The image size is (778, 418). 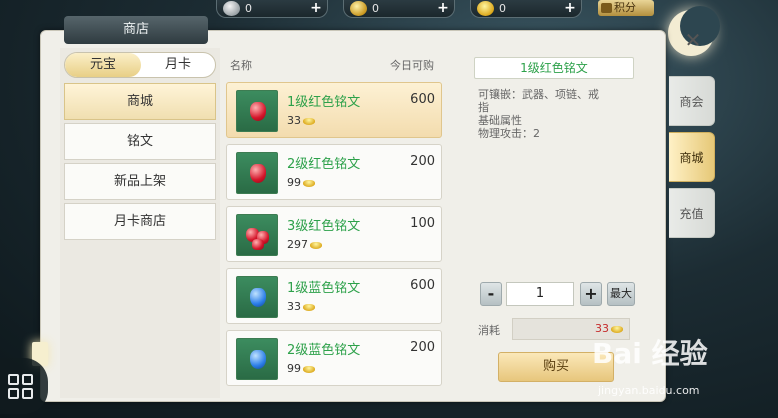 I want to click on cost-label: 消耗, so click(x=489, y=330).